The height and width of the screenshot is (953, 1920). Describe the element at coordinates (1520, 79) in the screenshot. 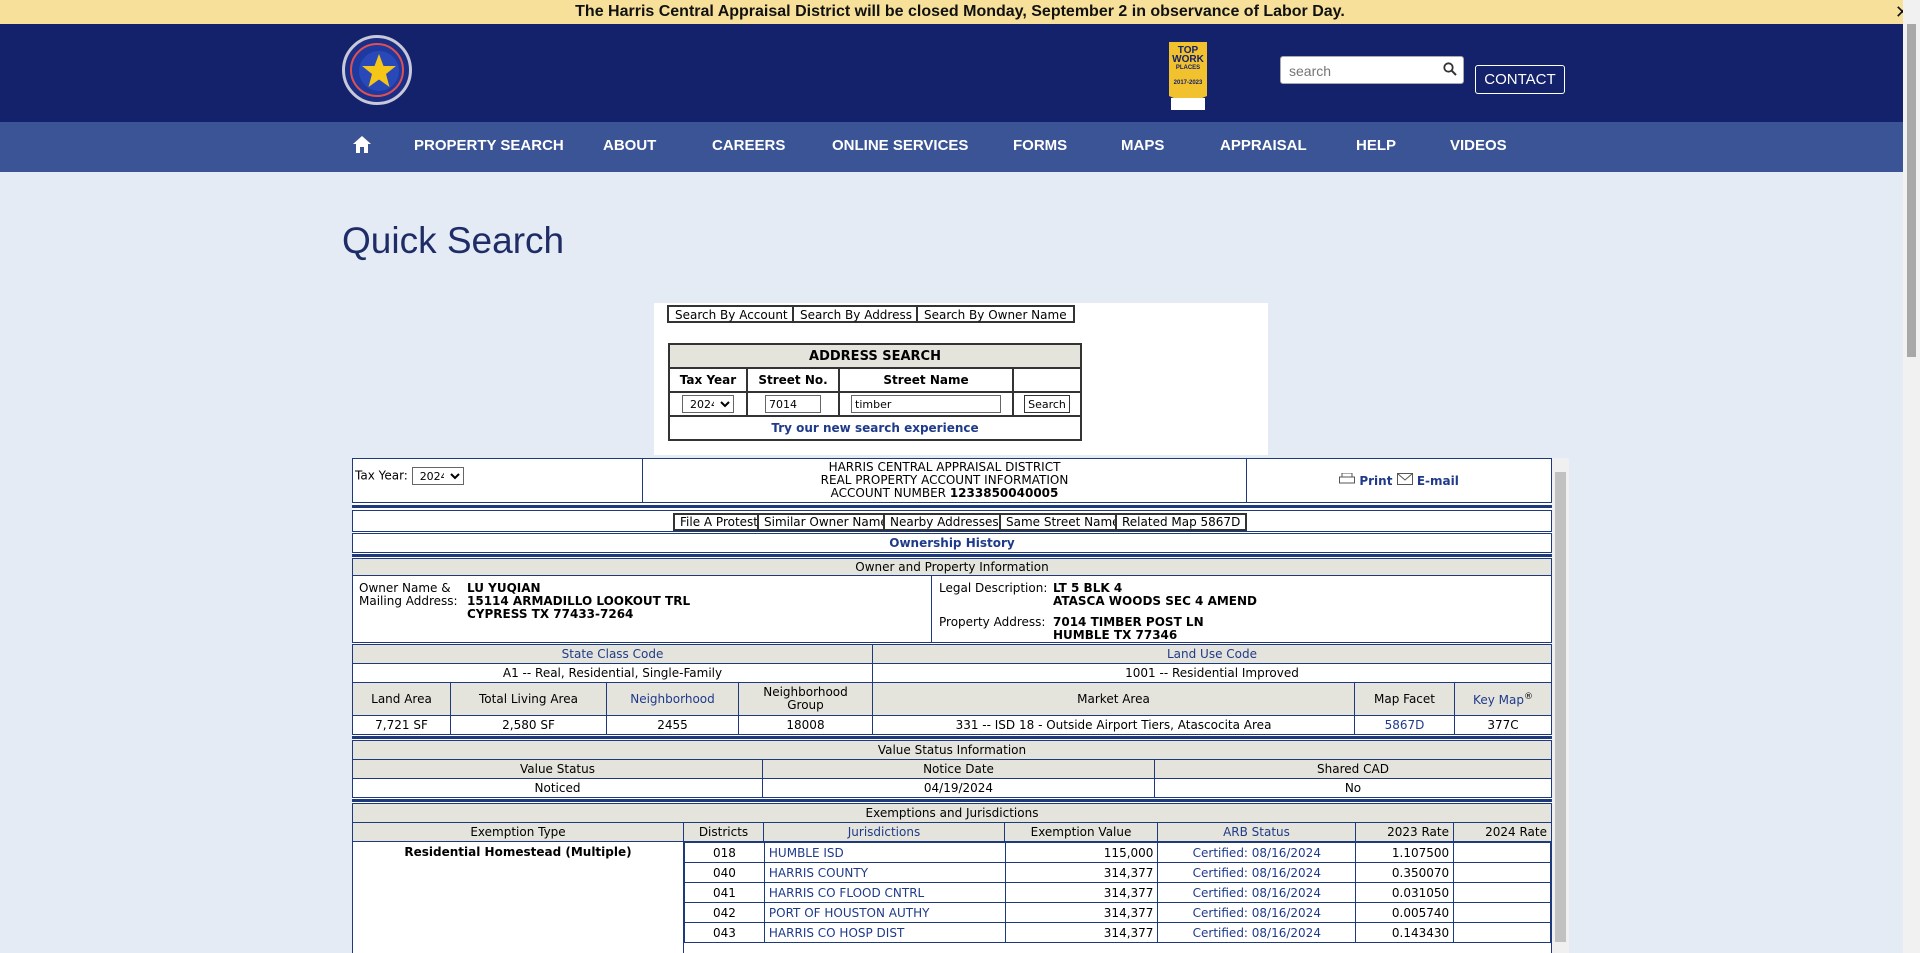

I see `contact-button: CONTACT` at that location.